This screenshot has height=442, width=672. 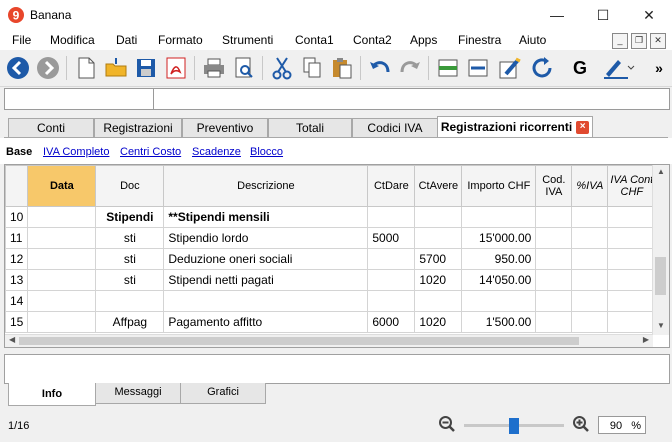 What do you see at coordinates (380, 68) in the screenshot?
I see `undo-button` at bounding box center [380, 68].